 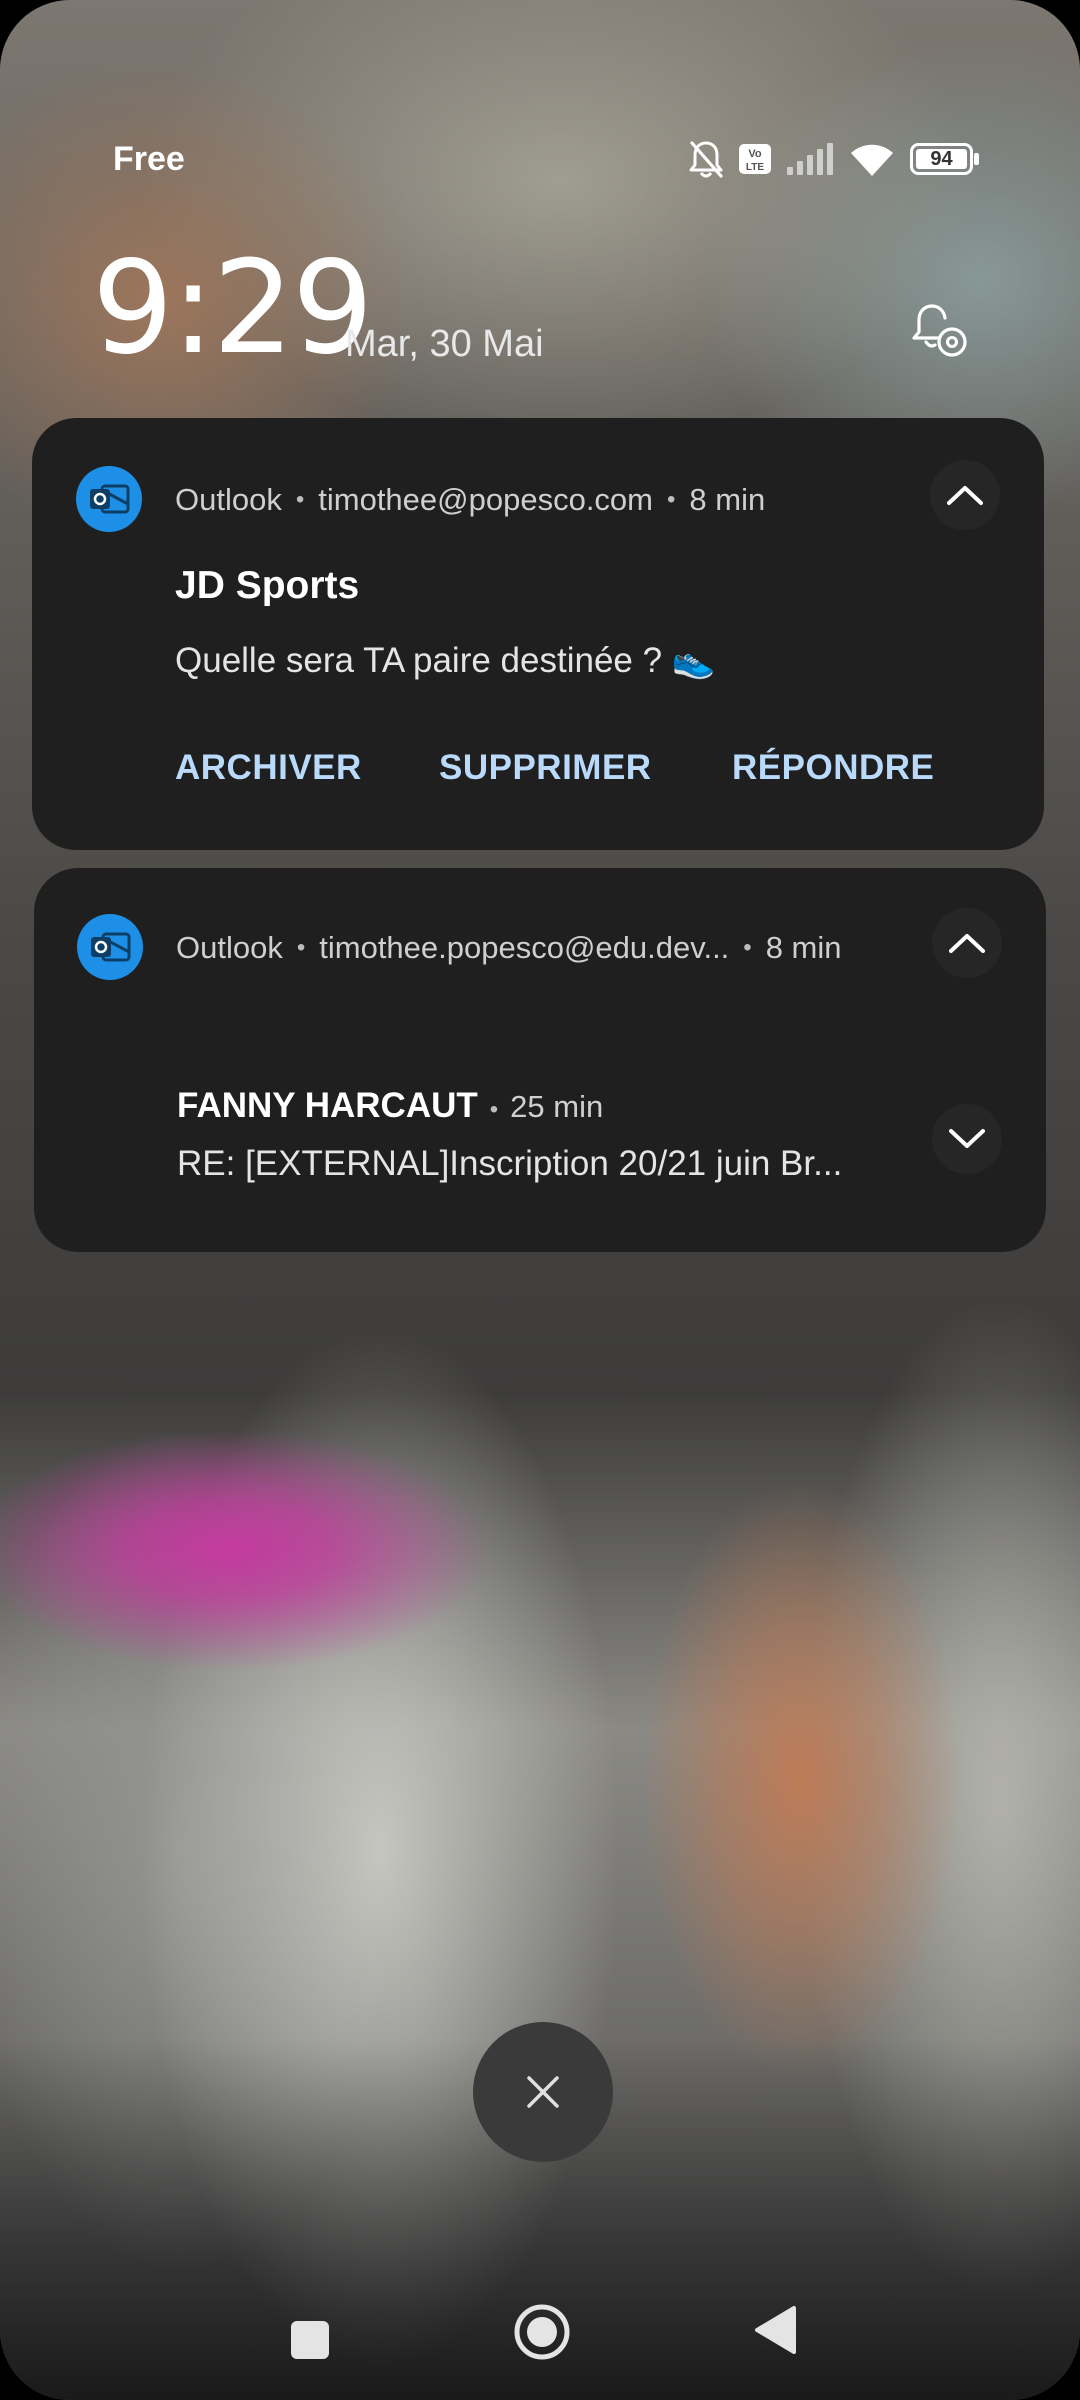 I want to click on expand-button, so click(x=967, y=1139).